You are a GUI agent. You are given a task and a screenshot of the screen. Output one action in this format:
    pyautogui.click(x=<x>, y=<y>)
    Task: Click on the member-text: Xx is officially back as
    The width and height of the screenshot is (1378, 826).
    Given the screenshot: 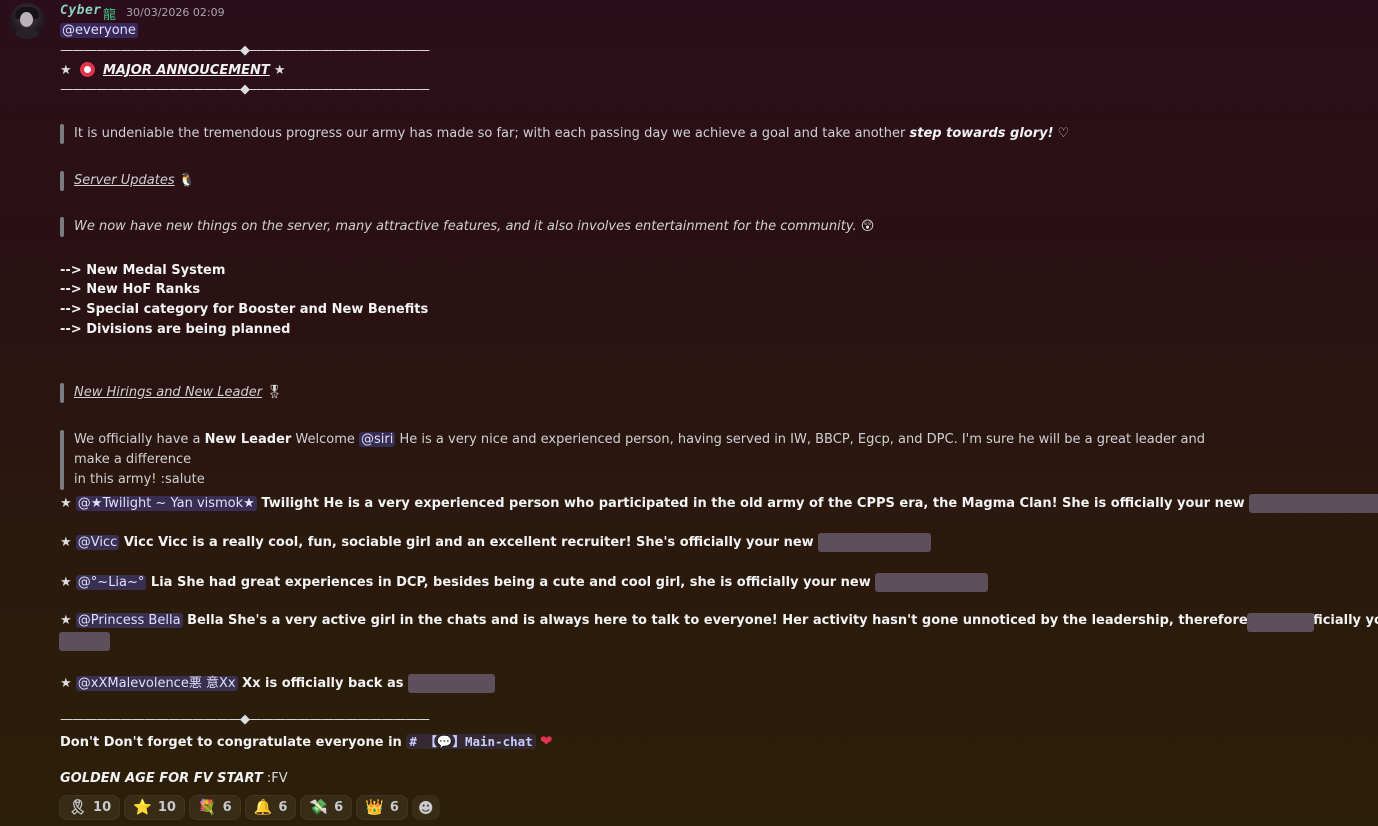 What is the action you would take?
    pyautogui.click(x=323, y=683)
    